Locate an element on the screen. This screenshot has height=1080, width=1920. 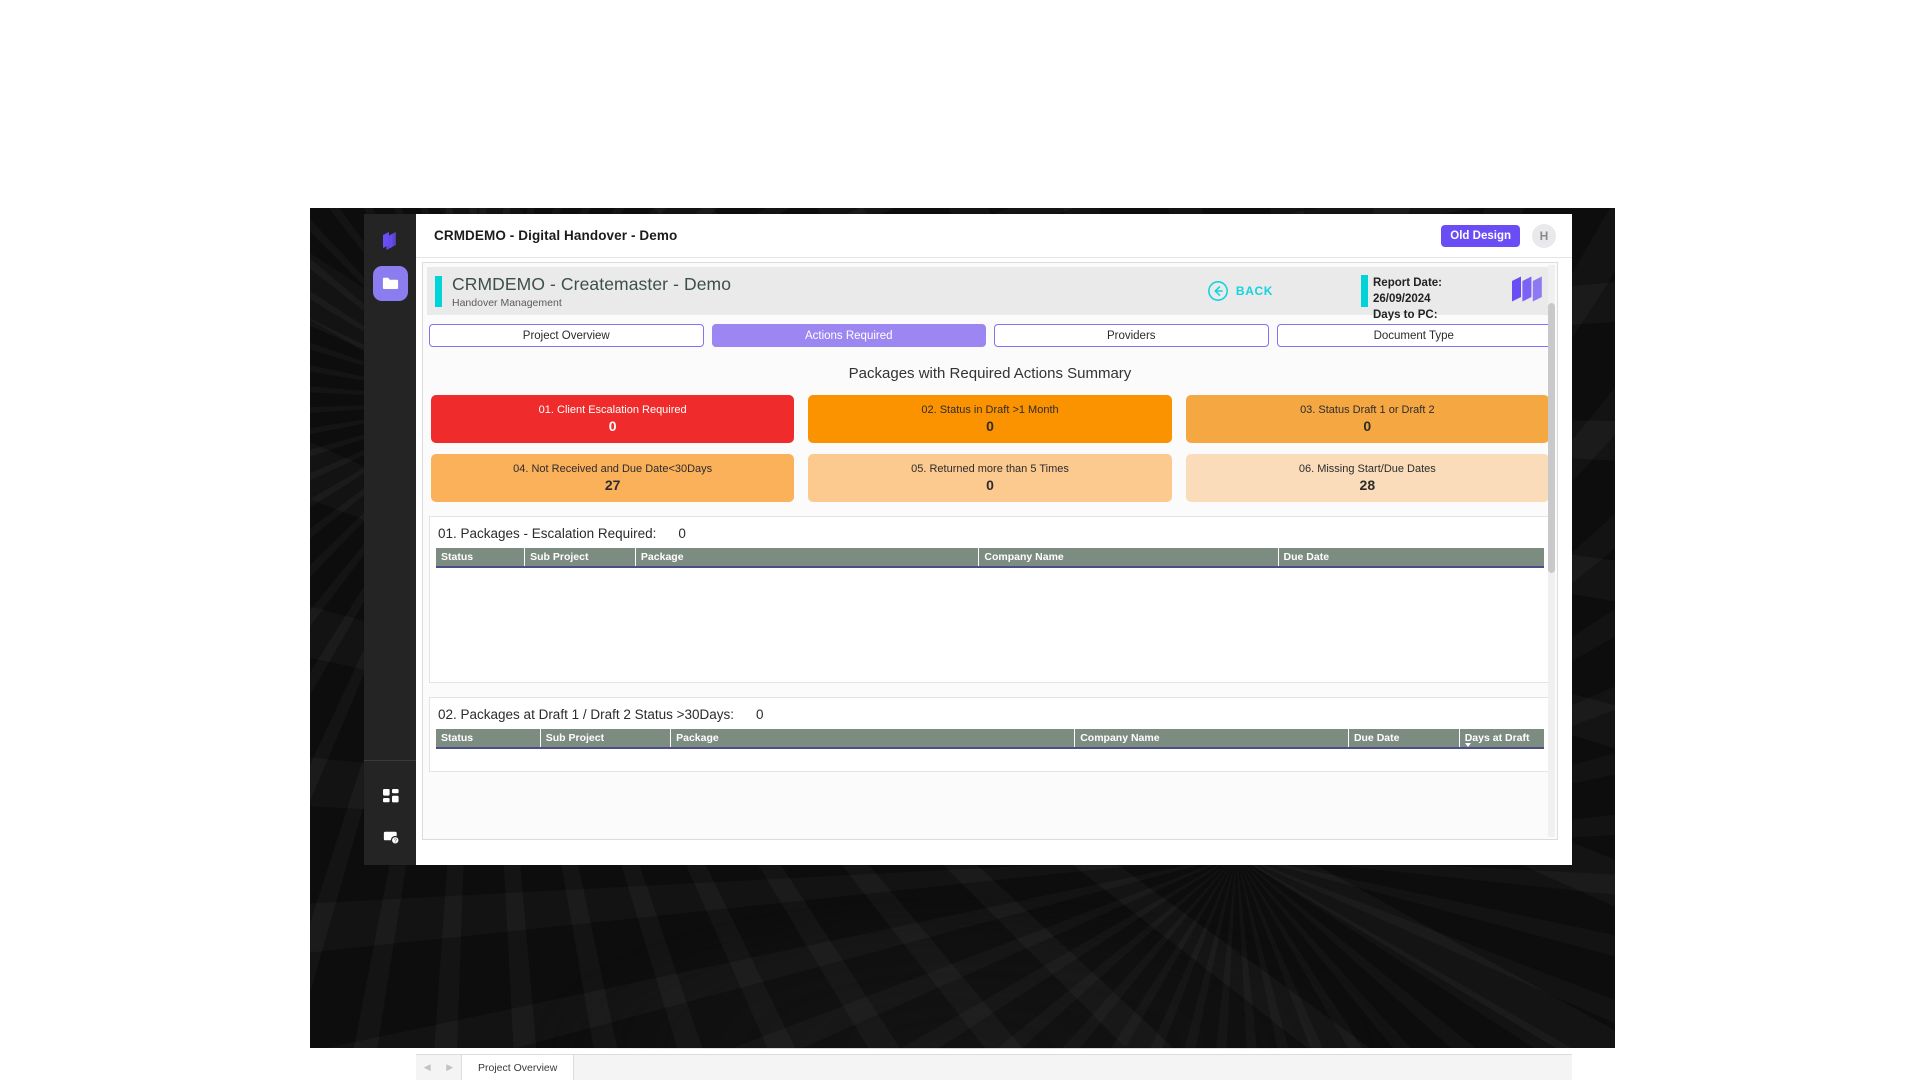
kpi-card-04: 04. Not Received and Due Date<30Days 27 is located at coordinates (613, 478).